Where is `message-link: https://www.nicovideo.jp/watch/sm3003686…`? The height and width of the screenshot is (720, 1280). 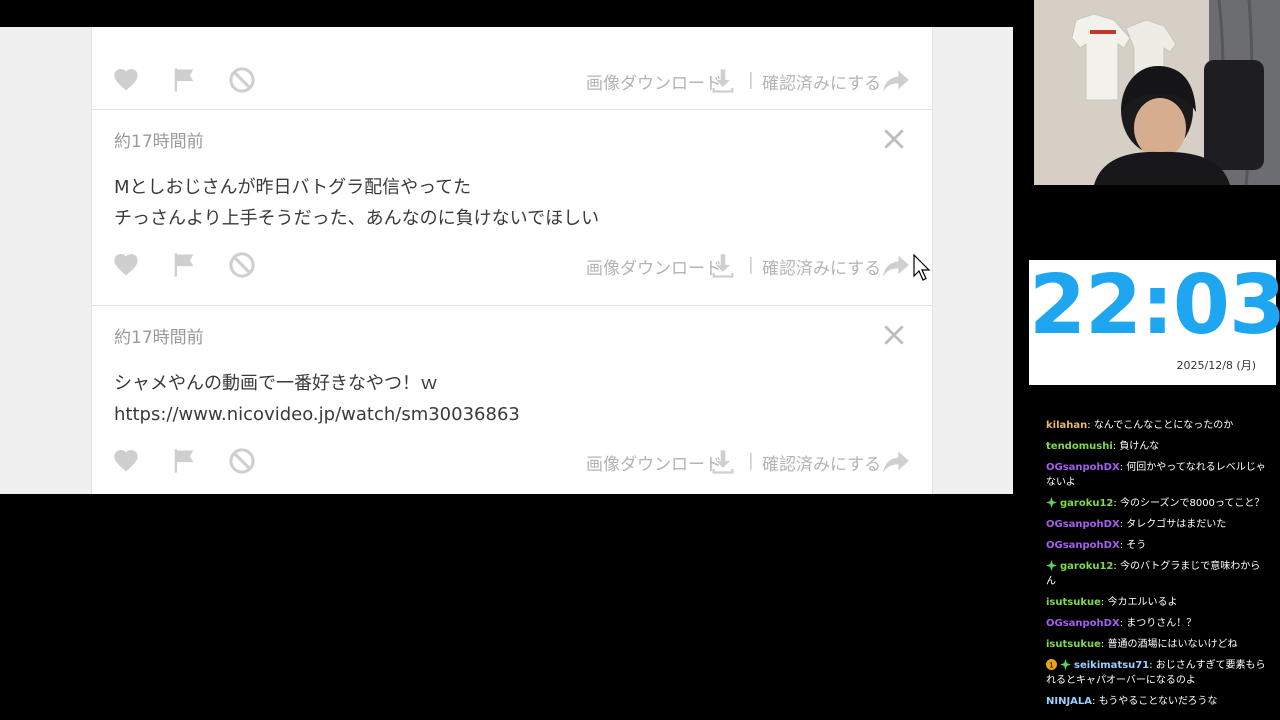
message-link: https://www.nicovideo.jp/watch/sm3003686… is located at coordinates (317, 414).